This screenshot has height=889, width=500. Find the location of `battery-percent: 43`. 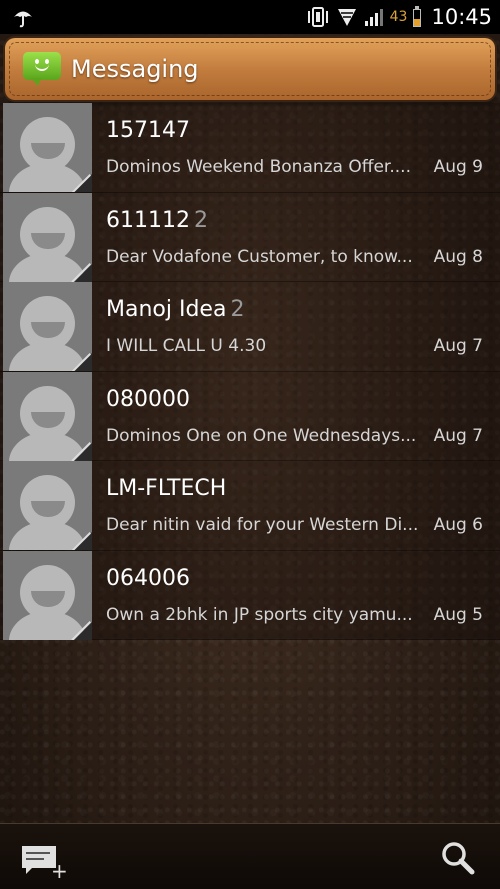

battery-percent: 43 is located at coordinates (398, 17).